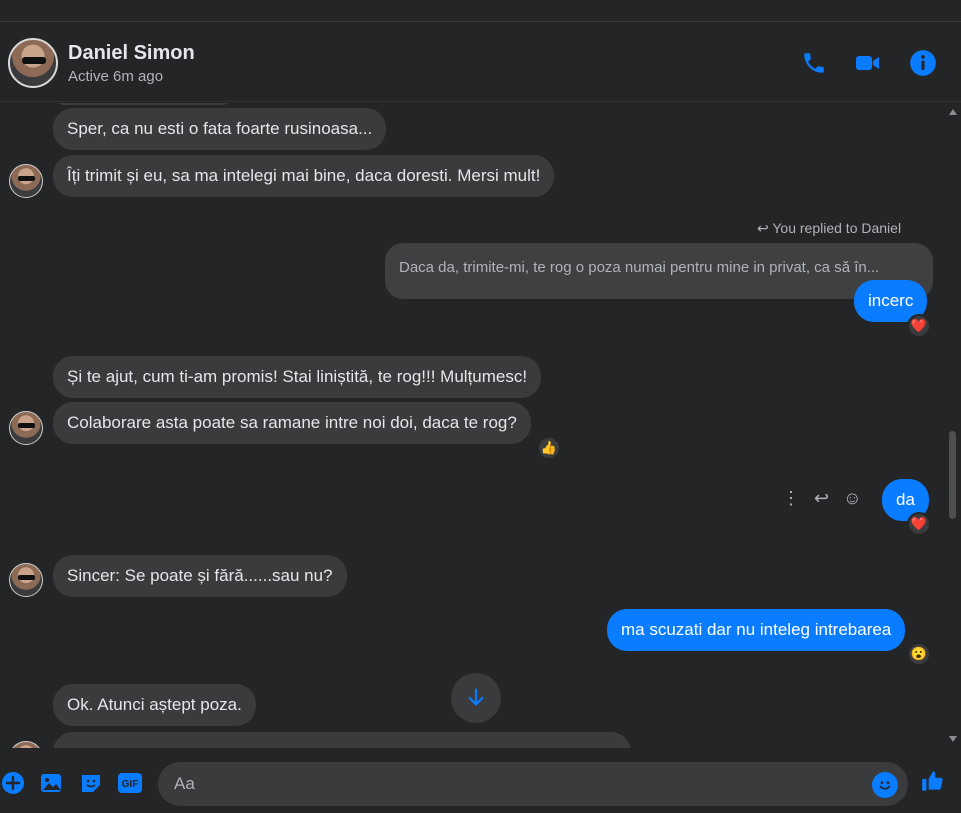 The height and width of the screenshot is (813, 961). I want to click on video-icon, so click(868, 63).